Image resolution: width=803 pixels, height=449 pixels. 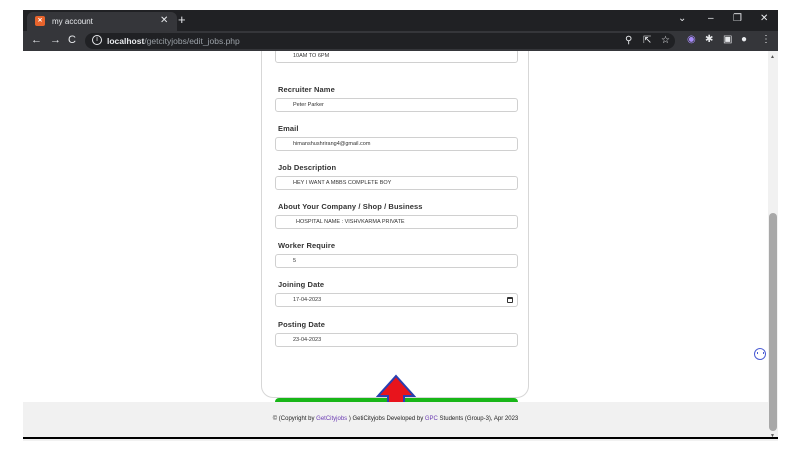 I want to click on back-icon: ←, so click(x=36, y=40).